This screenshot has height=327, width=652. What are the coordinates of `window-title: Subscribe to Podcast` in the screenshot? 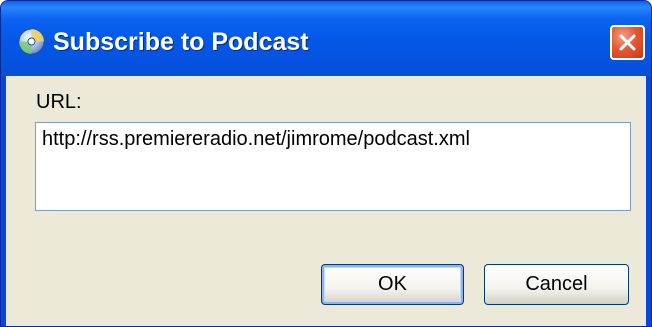 It's located at (181, 42).